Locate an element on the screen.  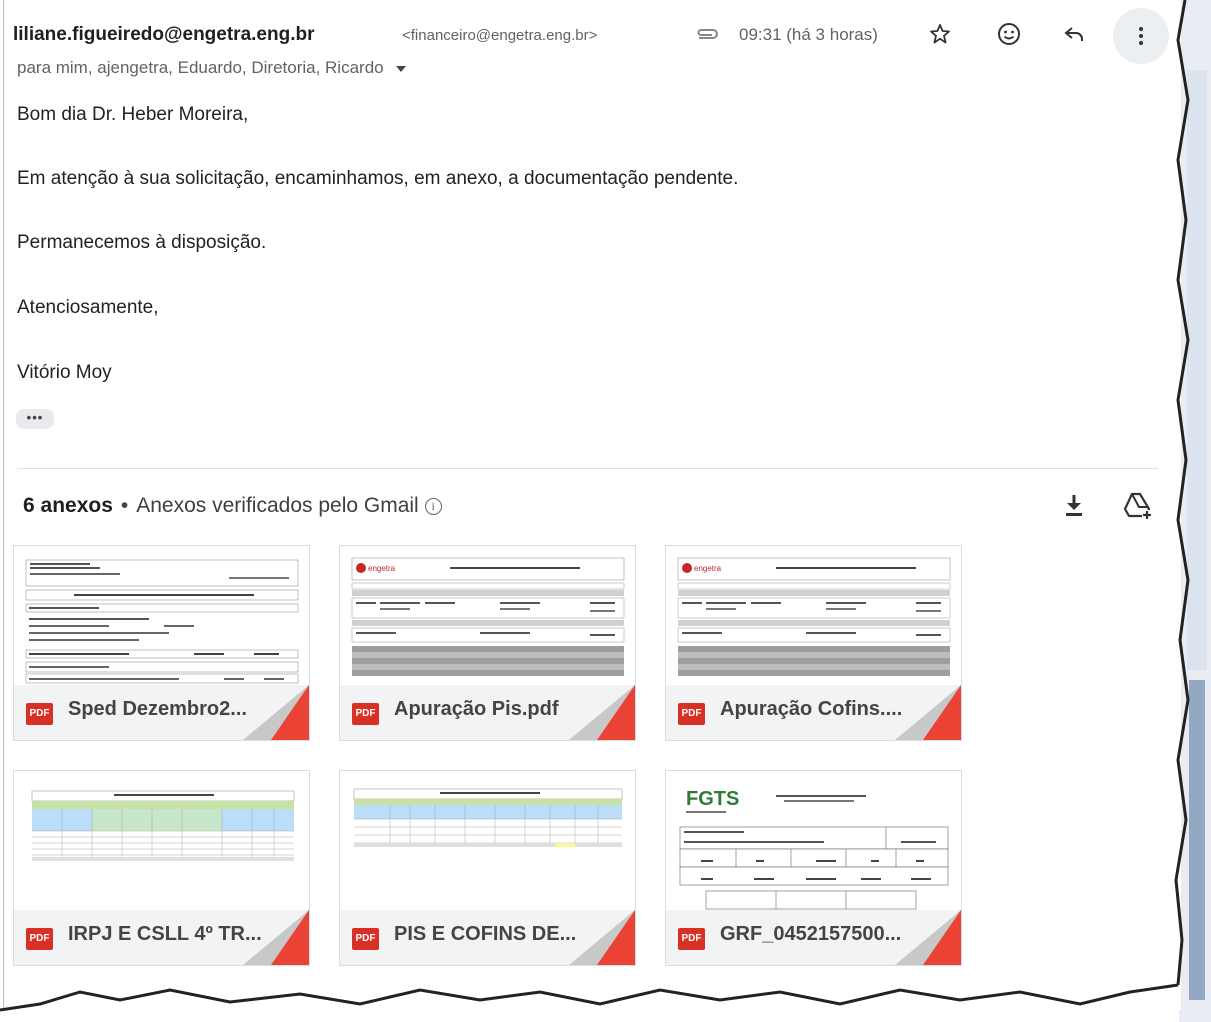
body-paragraph: Permanecemos à disposição. is located at coordinates (142, 242).